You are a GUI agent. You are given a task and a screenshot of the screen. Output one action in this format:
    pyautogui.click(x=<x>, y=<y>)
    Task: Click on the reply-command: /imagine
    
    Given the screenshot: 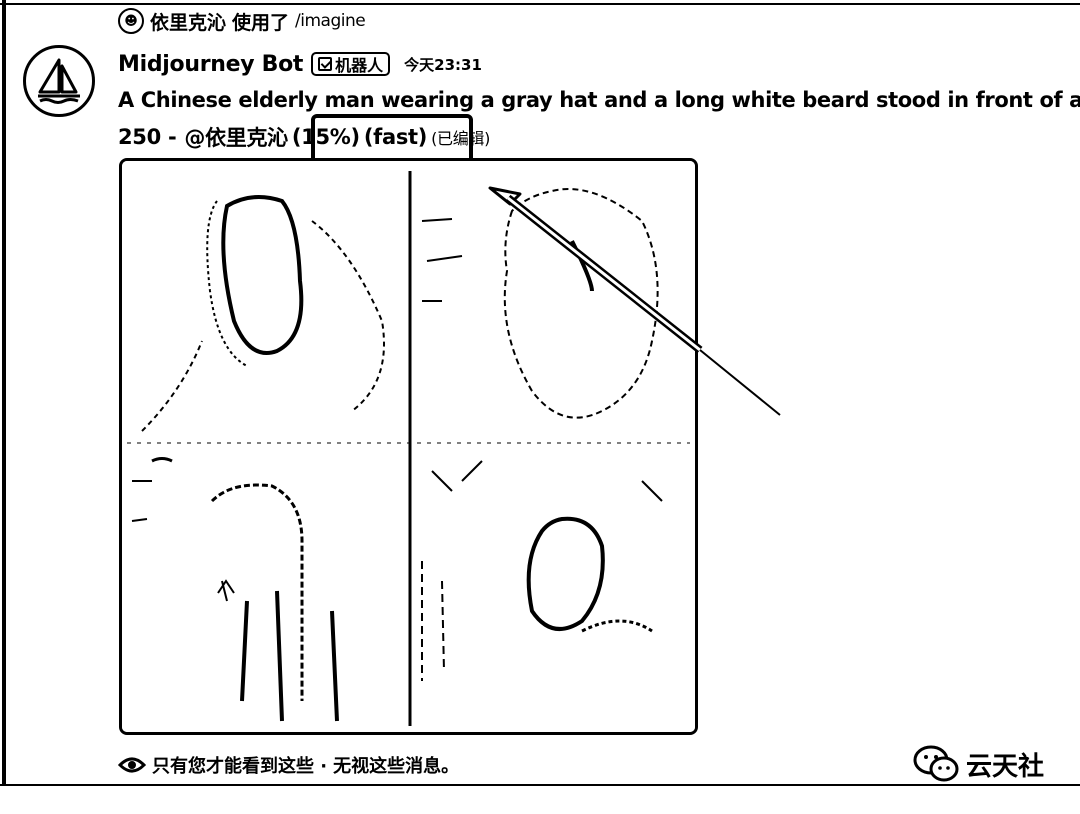 What is the action you would take?
    pyautogui.click(x=330, y=21)
    